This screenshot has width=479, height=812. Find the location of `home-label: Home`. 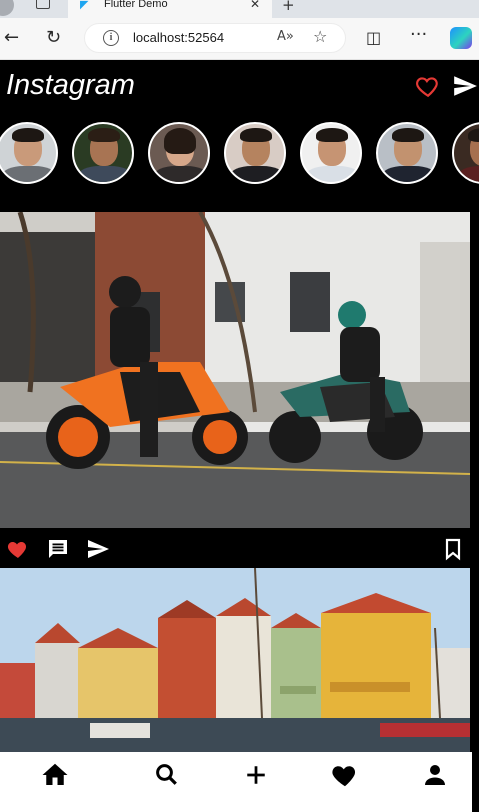

home-label: Home is located at coordinates (51, 790).